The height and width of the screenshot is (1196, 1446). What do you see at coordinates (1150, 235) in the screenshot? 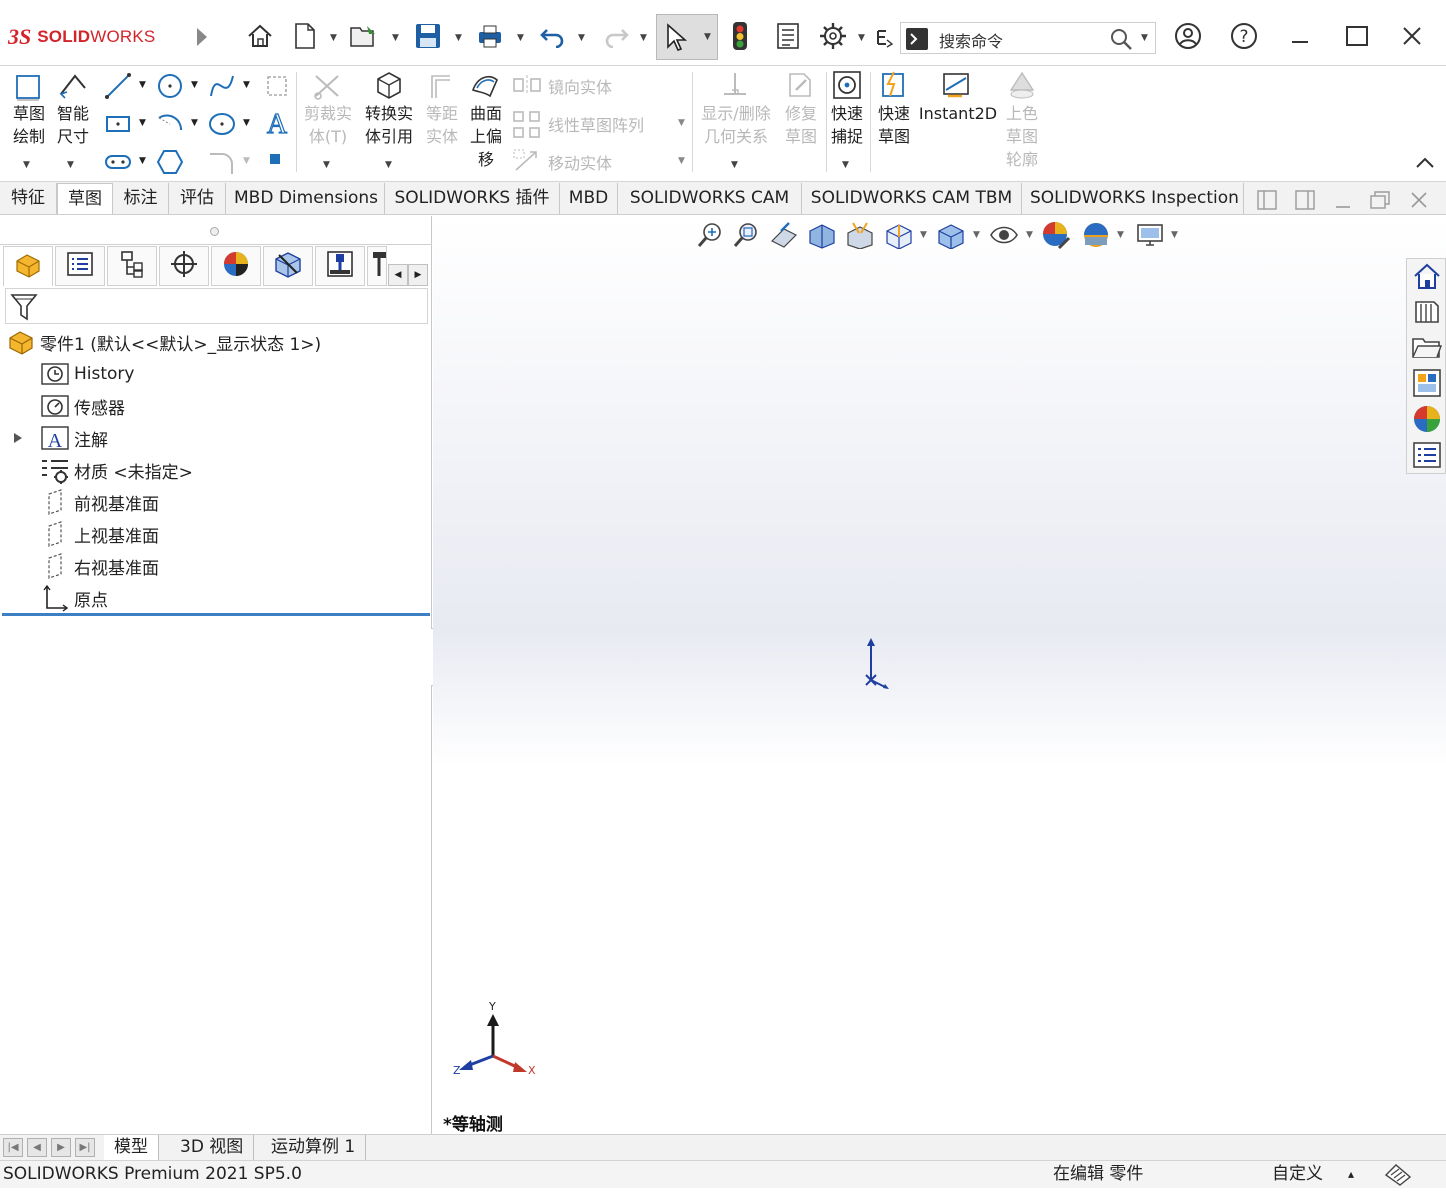
I see `view-settings-icon` at bounding box center [1150, 235].